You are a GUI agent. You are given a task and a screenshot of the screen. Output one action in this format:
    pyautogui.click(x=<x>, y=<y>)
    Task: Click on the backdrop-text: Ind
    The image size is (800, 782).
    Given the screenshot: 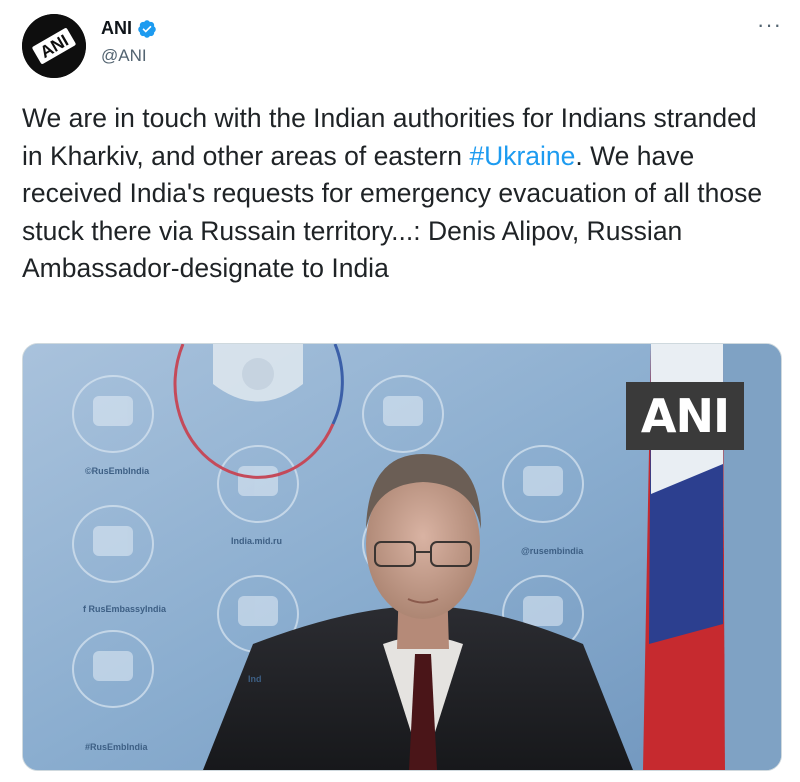 What is the action you would take?
    pyautogui.click(x=255, y=679)
    